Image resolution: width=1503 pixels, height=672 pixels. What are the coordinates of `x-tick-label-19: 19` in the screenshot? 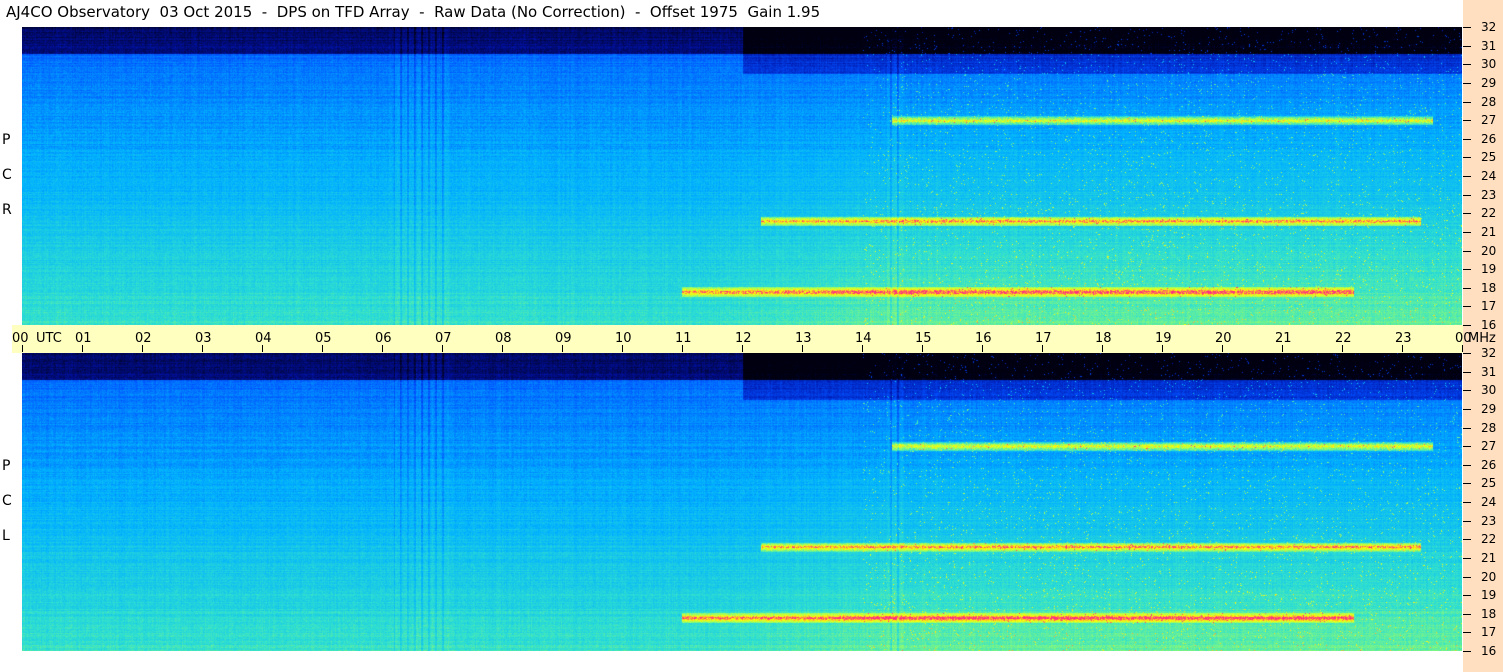 It's located at (1163, 338).